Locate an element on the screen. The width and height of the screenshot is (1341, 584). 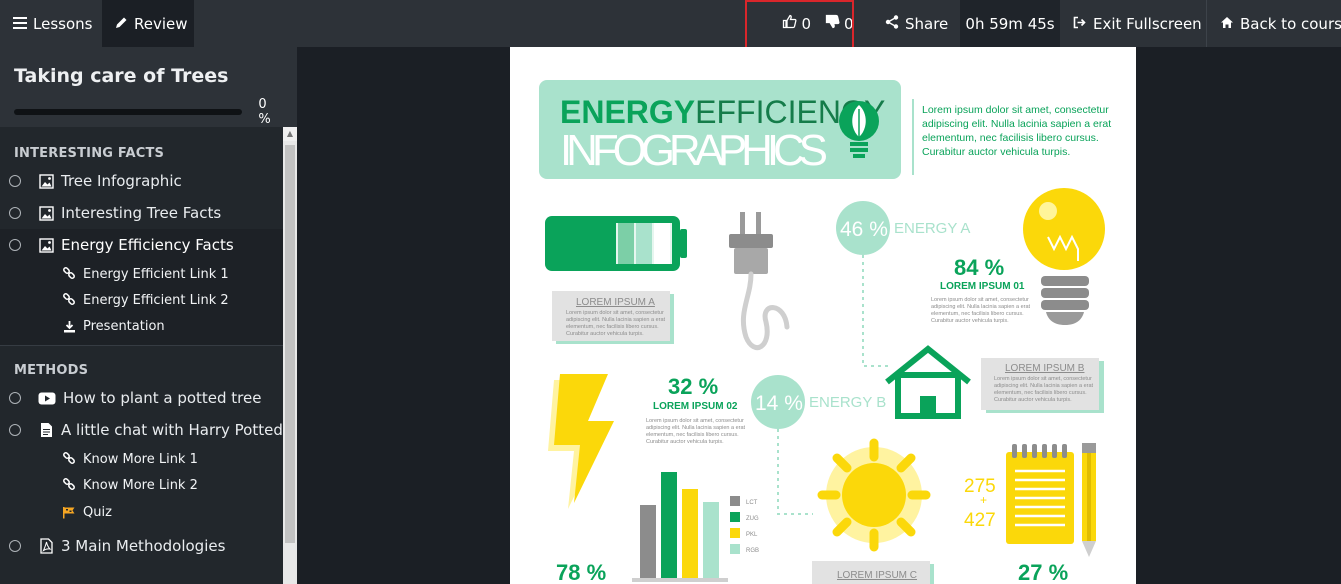
svg-text: LOREM IPSUM C is located at coordinates (877, 575).